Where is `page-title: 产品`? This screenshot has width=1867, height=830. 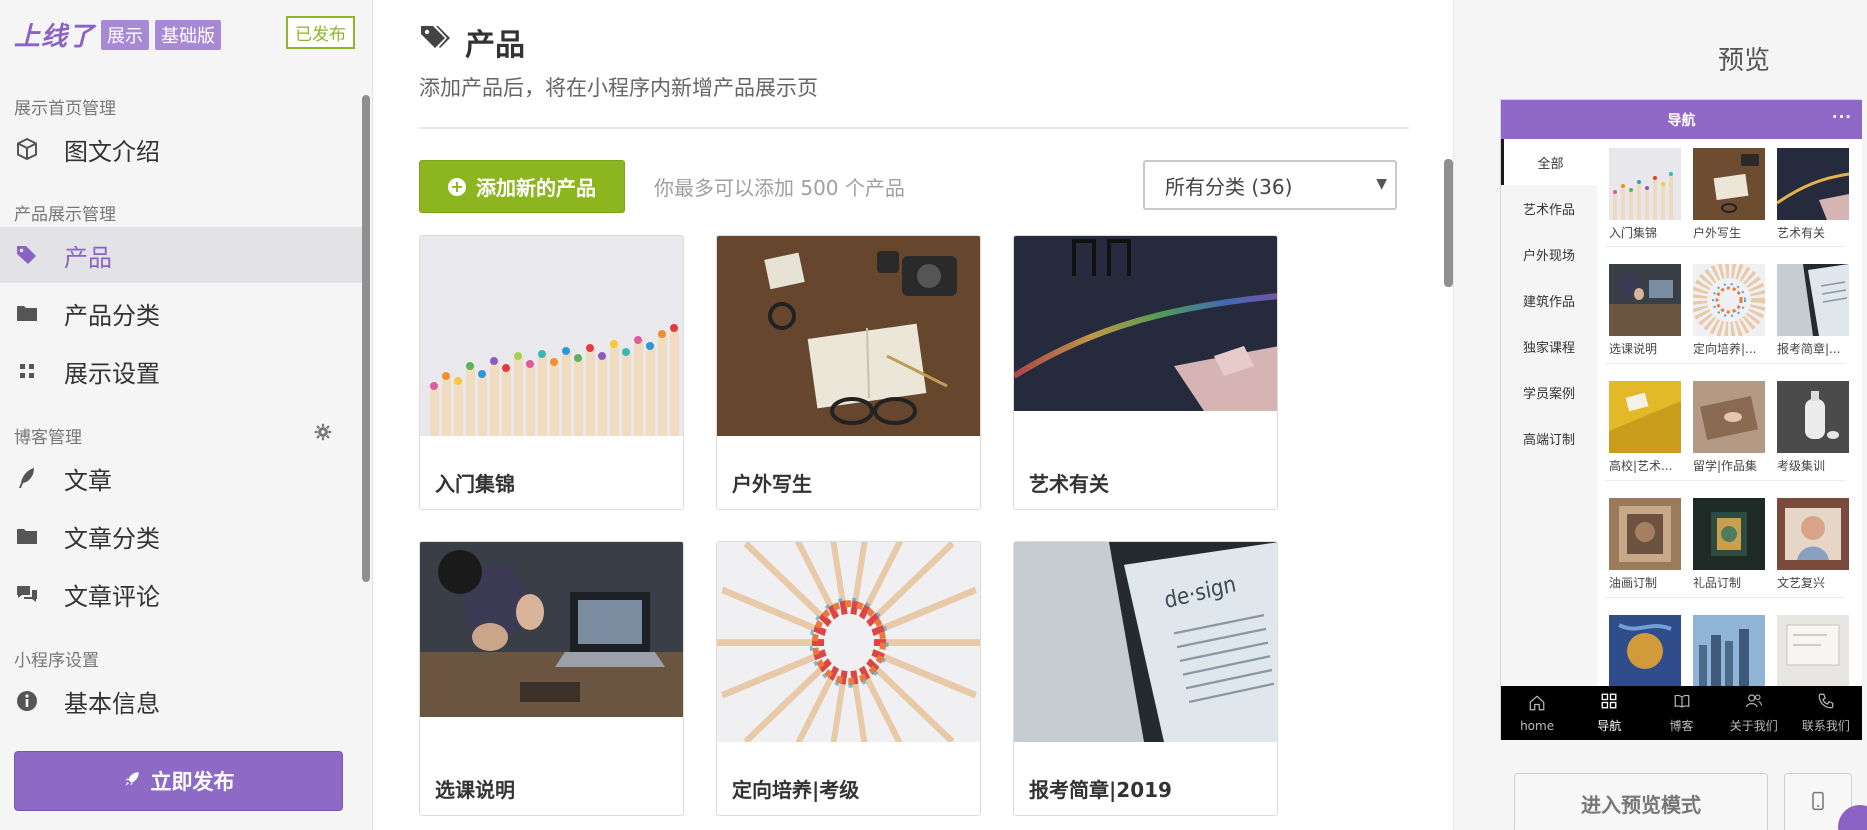 page-title: 产品 is located at coordinates (472, 42).